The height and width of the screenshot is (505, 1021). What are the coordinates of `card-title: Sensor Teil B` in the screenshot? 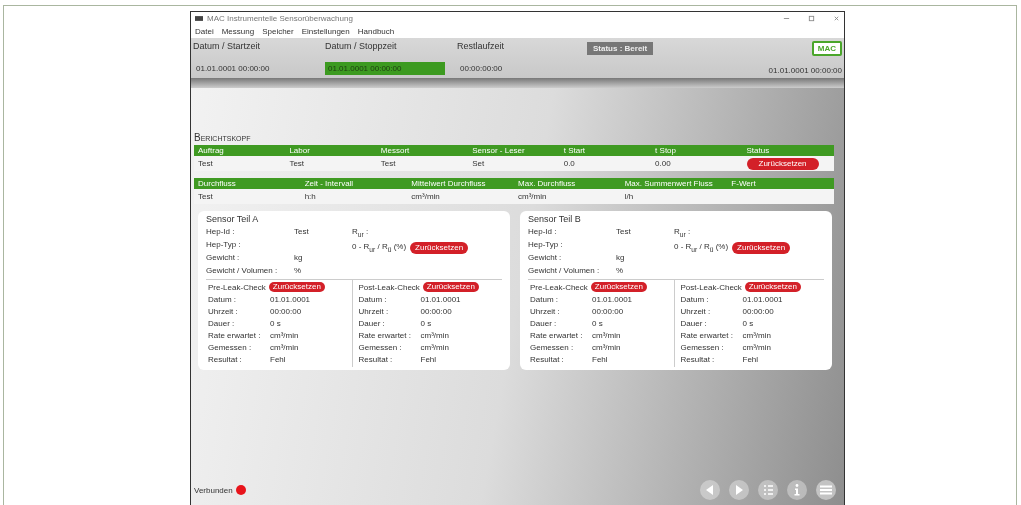 It's located at (555, 219).